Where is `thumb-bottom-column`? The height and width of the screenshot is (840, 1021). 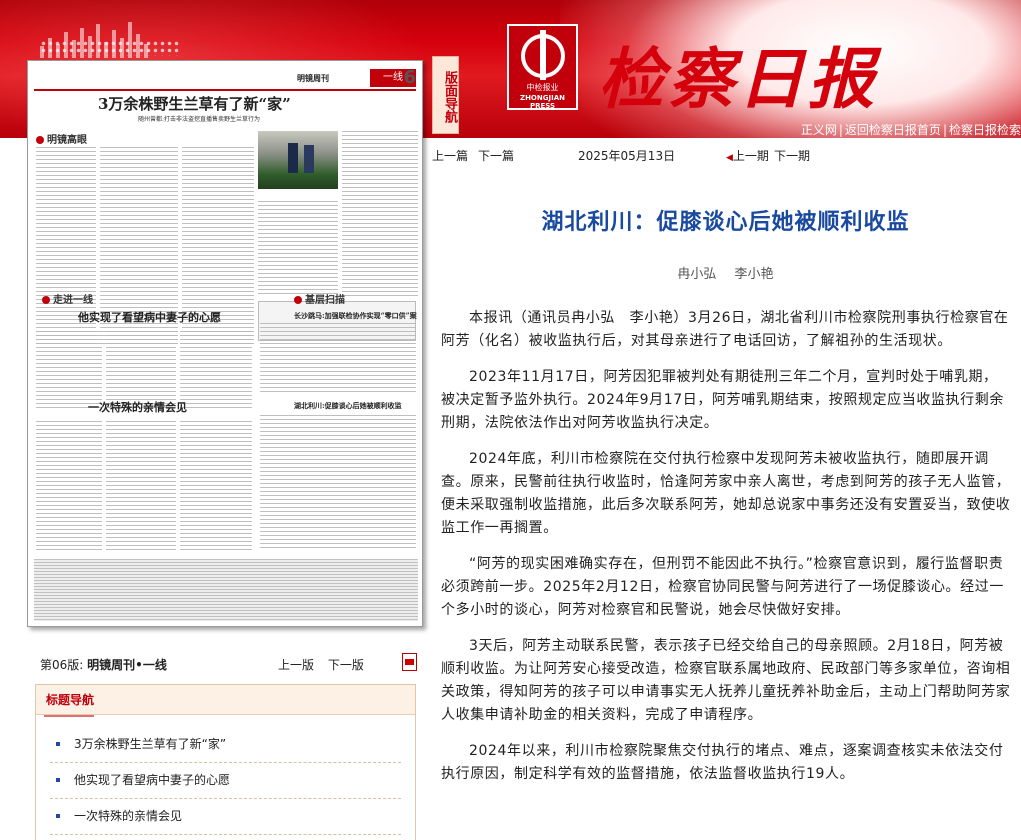 thumb-bottom-column is located at coordinates (226, 590).